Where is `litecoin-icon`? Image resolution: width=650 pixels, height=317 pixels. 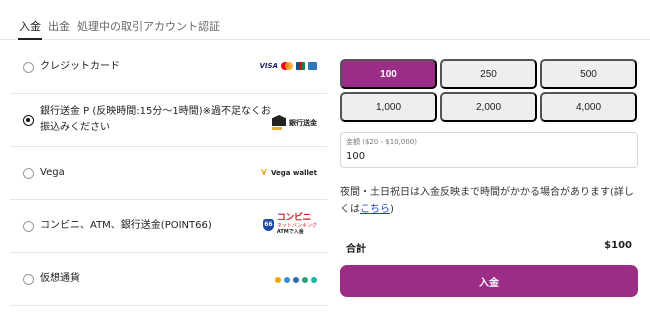 litecoin-icon is located at coordinates (296, 280).